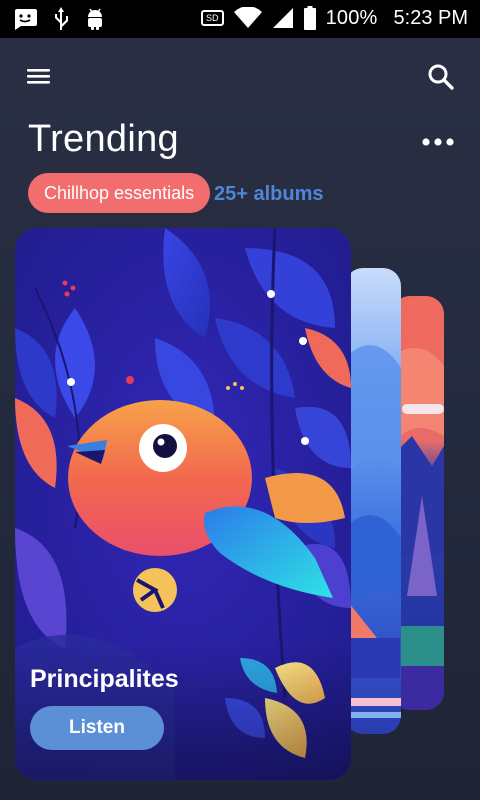 Image resolution: width=480 pixels, height=800 pixels. I want to click on status-bar-system: SD 100% 5:23 PM, so click(334, 18).